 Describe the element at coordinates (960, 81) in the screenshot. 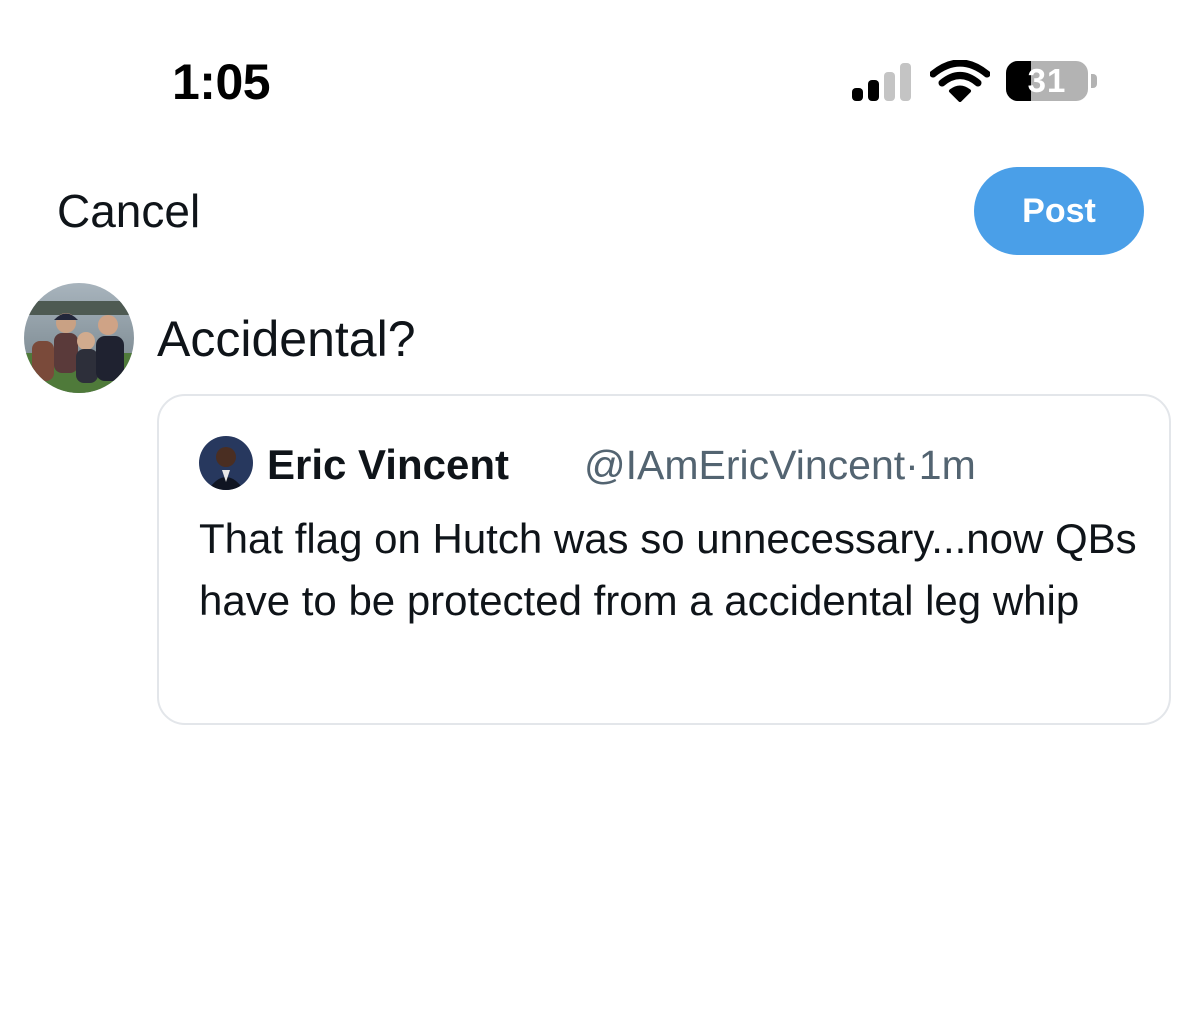

I see `wifi-icon` at that location.